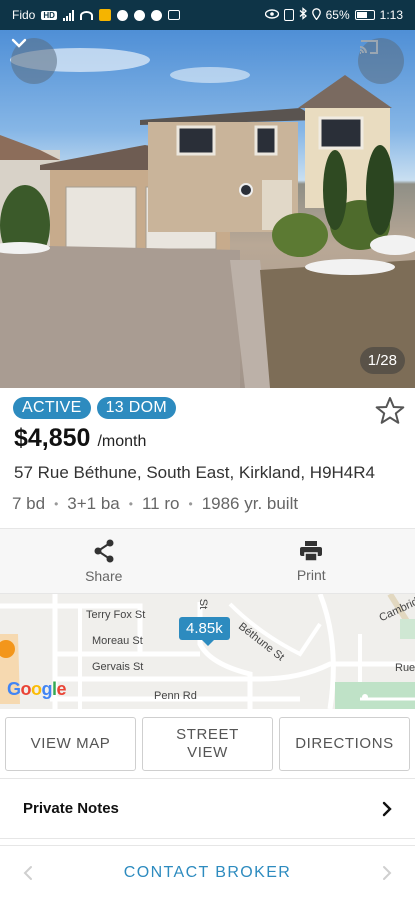  Describe the element at coordinates (52, 438) in the screenshot. I see `price-value: $4,850` at that location.